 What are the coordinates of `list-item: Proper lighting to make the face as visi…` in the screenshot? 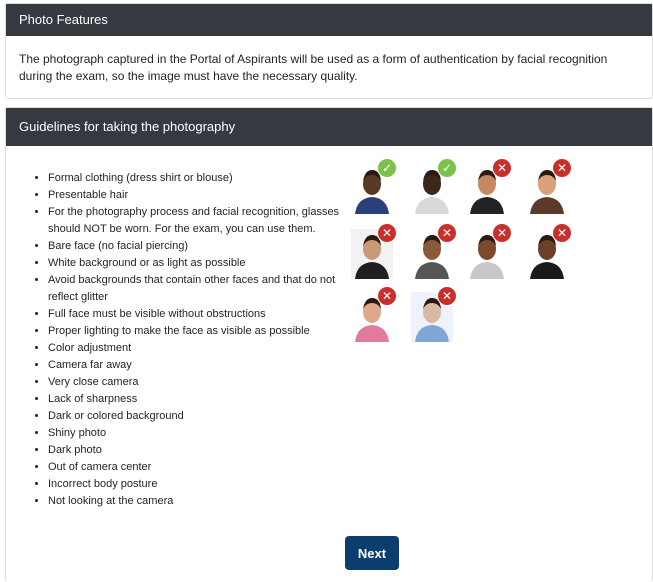 It's located at (198, 331).